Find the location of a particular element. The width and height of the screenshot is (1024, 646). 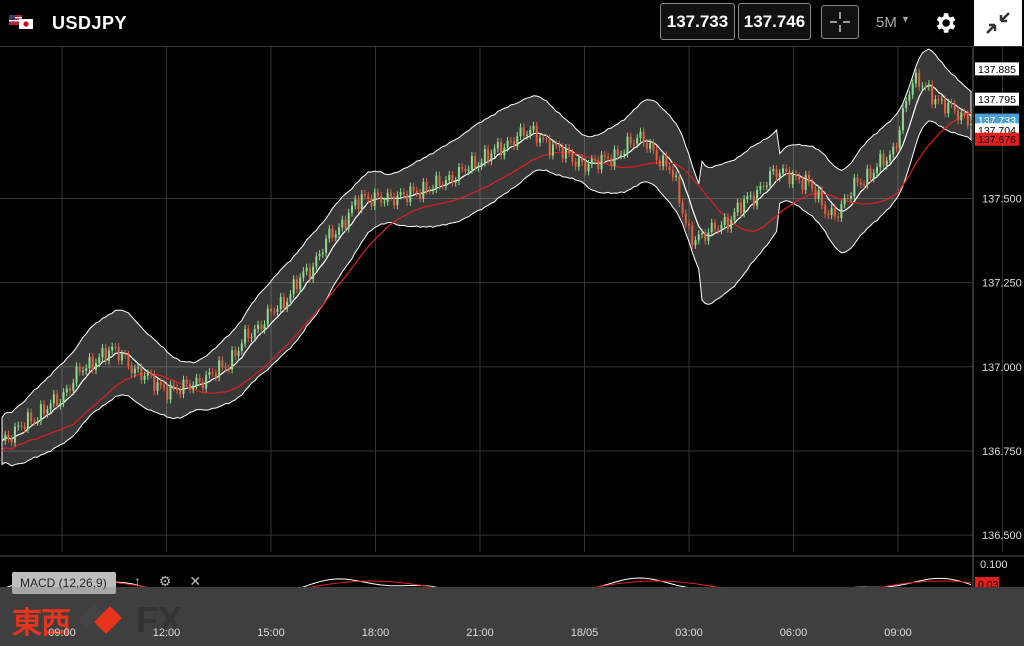

ask-price-button: 137.746 is located at coordinates (774, 21).